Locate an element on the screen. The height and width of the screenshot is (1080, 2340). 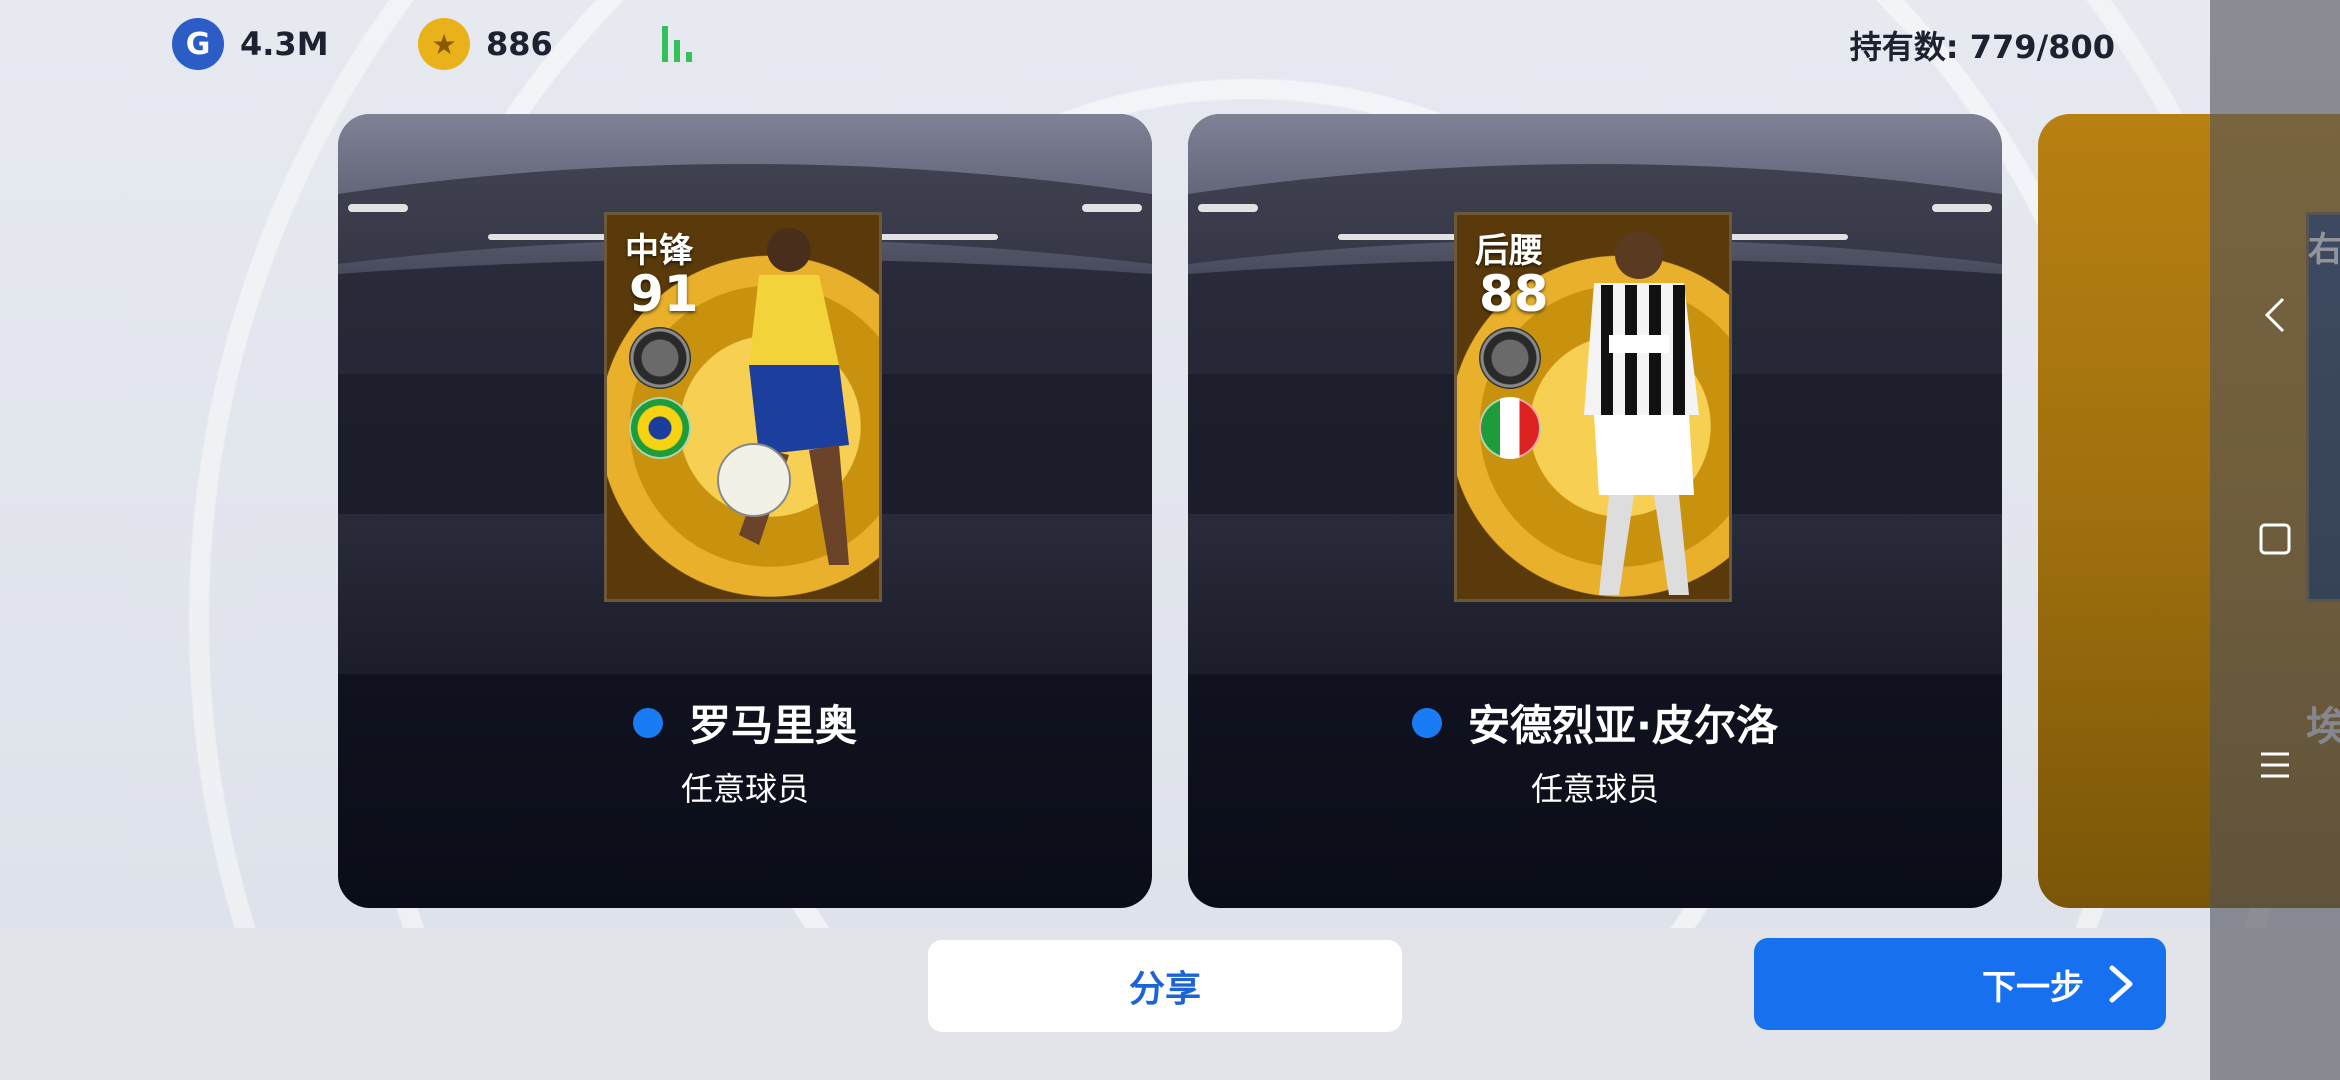
player-card-image: 后腰 88 is located at coordinates (1593, 407).